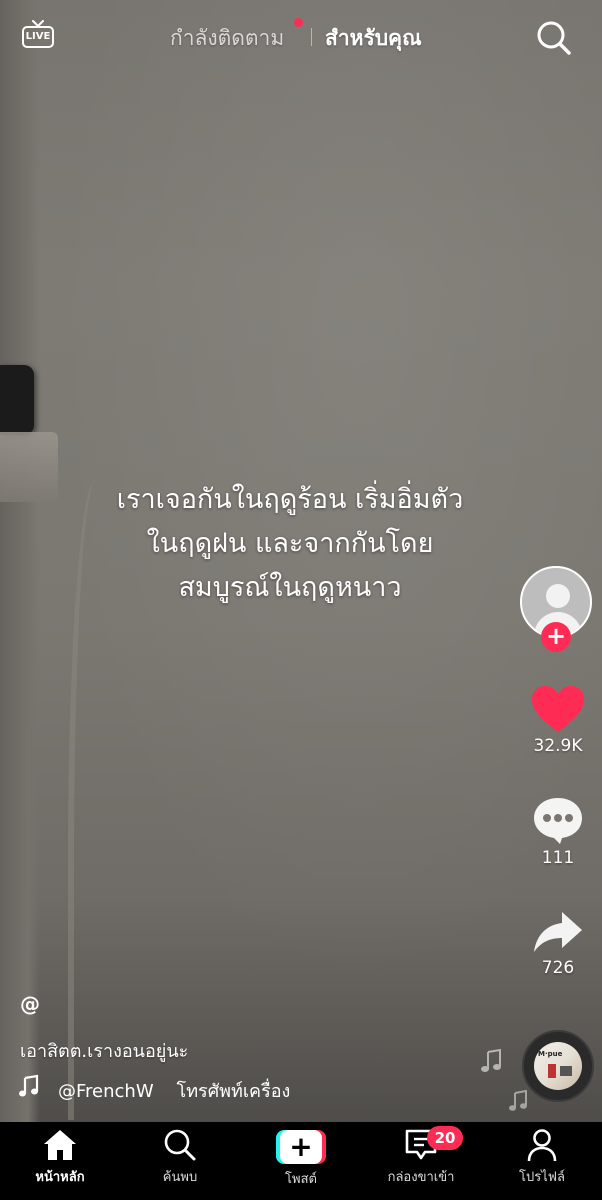 This screenshot has width=602, height=1200. Describe the element at coordinates (558, 611) in the screenshot. I see `creator-avatar-group: +` at that location.